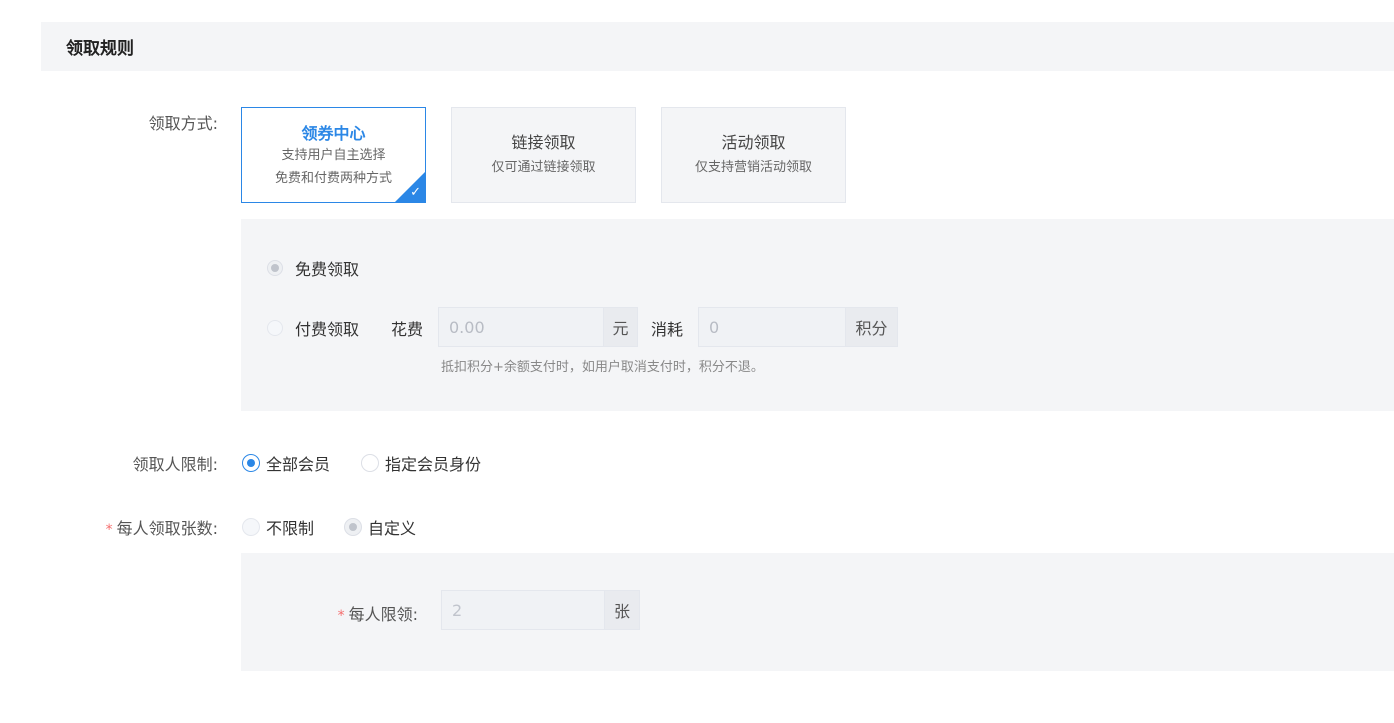 The image size is (1394, 723). I want to click on card-title: 链接领取, so click(543, 142).